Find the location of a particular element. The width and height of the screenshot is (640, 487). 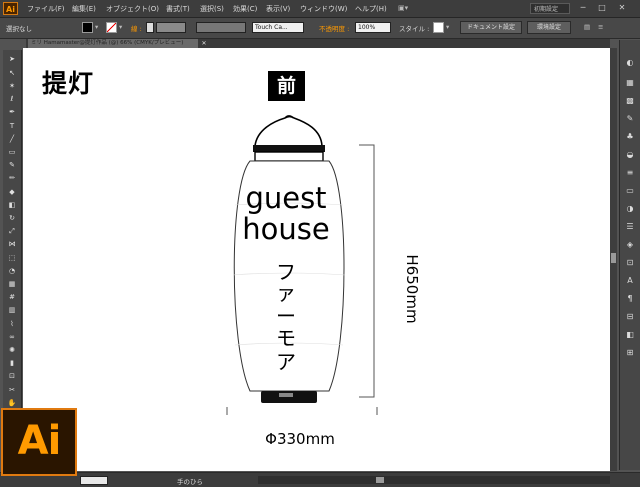

vertical-scrollbar is located at coordinates (613, 259).